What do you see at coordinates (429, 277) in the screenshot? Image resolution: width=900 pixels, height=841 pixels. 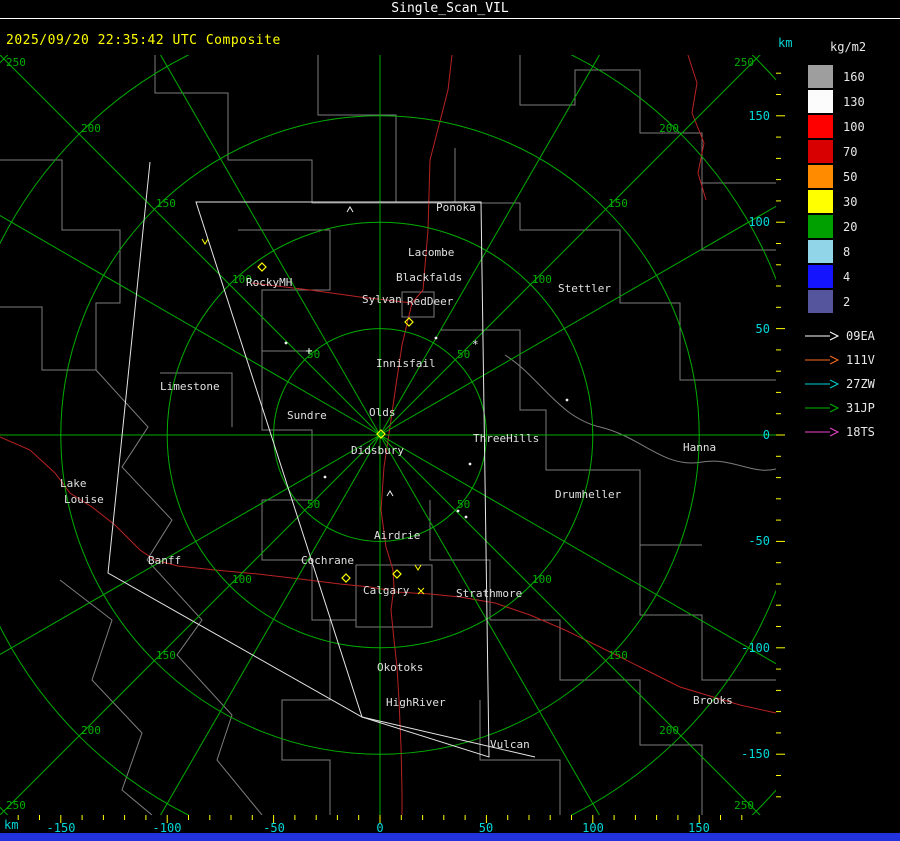 I see `city-label-blackfalds: Blackfalds` at bounding box center [429, 277].